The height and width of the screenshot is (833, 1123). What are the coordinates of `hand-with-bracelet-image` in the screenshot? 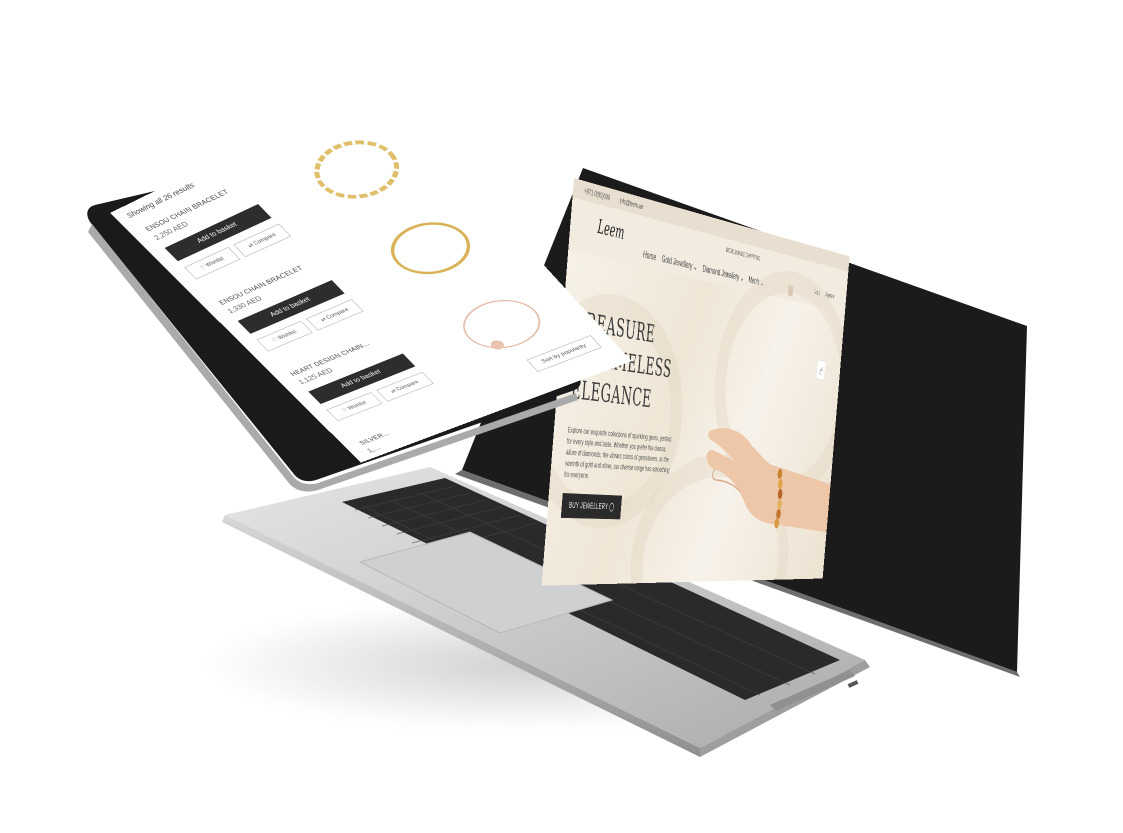 It's located at (765, 476).